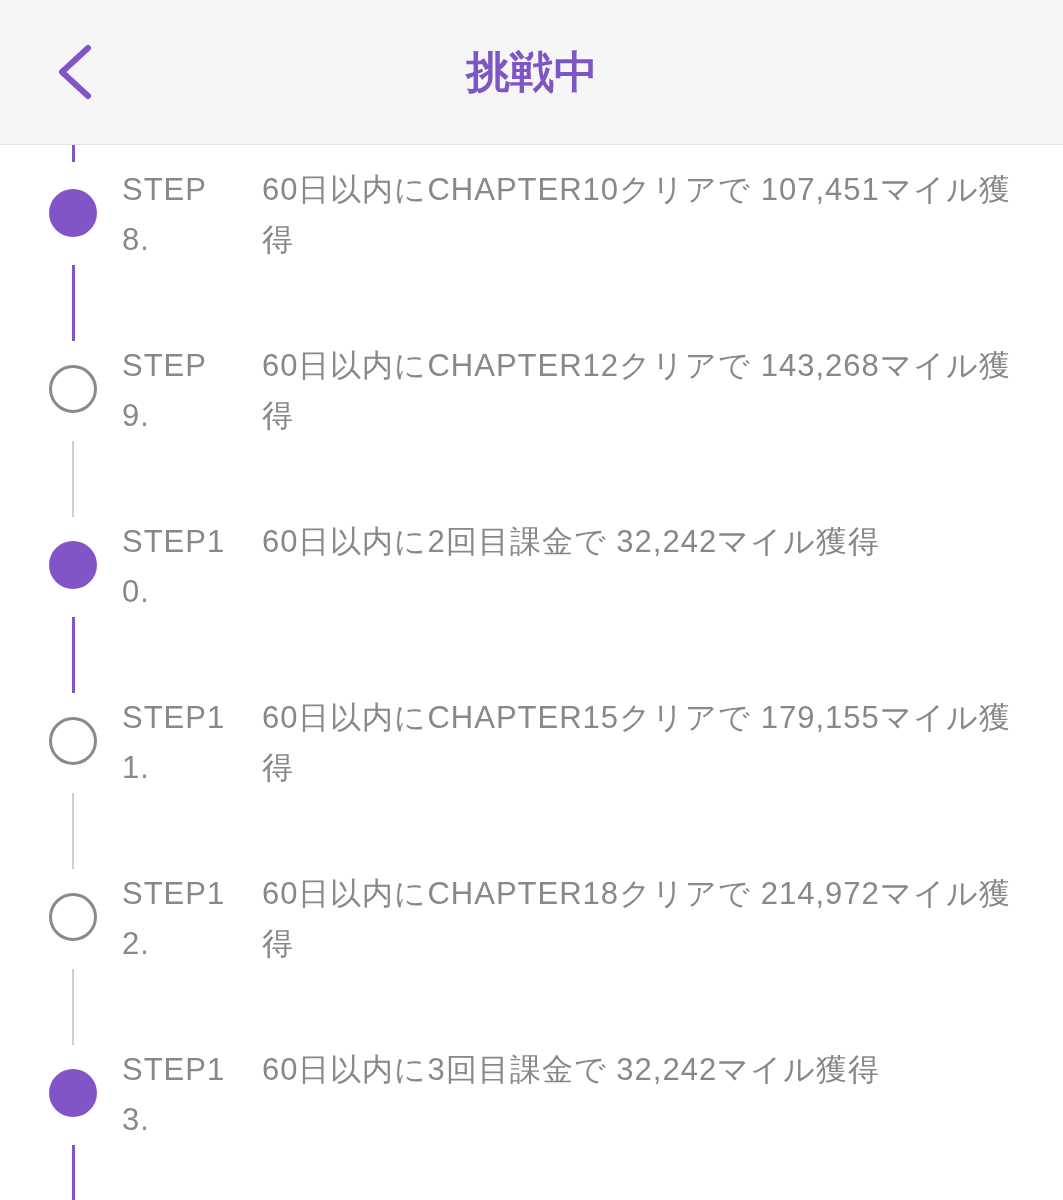 The height and width of the screenshot is (1200, 1063). What do you see at coordinates (174, 743) in the screenshot?
I see `step-label: STEP11.` at bounding box center [174, 743].